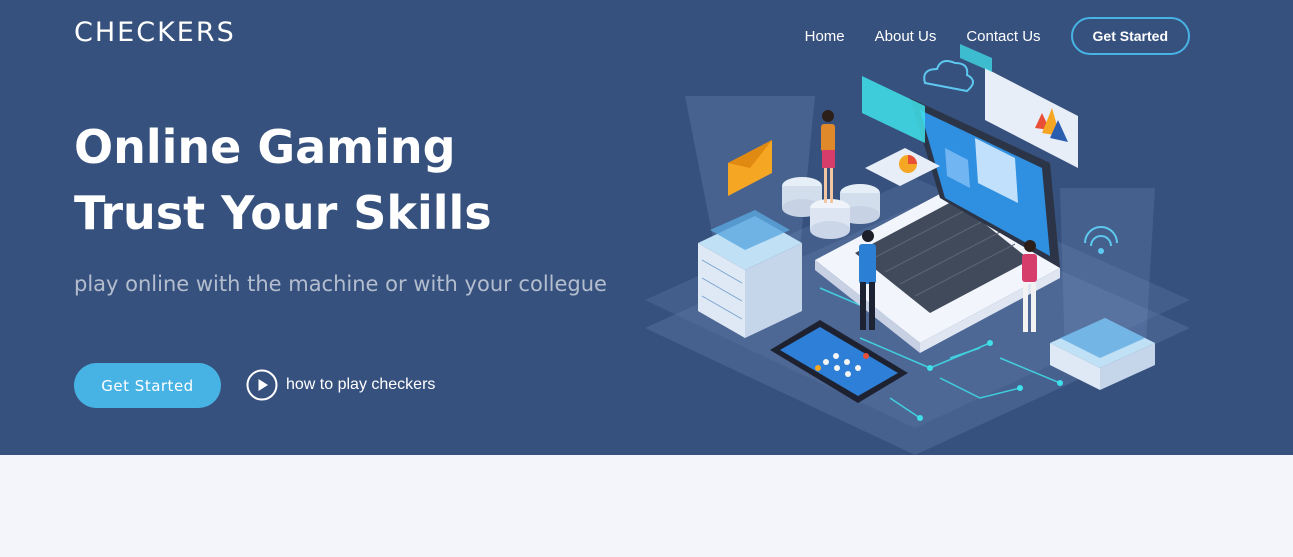  I want to click on hero-title: Online Gaming Trust Your Skills, so click(354, 180).